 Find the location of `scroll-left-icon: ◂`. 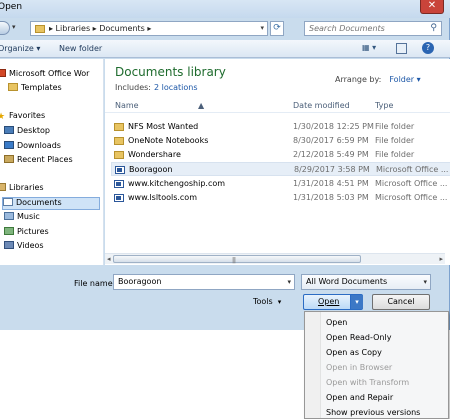

scroll-left-icon: ◂ is located at coordinates (109, 259).